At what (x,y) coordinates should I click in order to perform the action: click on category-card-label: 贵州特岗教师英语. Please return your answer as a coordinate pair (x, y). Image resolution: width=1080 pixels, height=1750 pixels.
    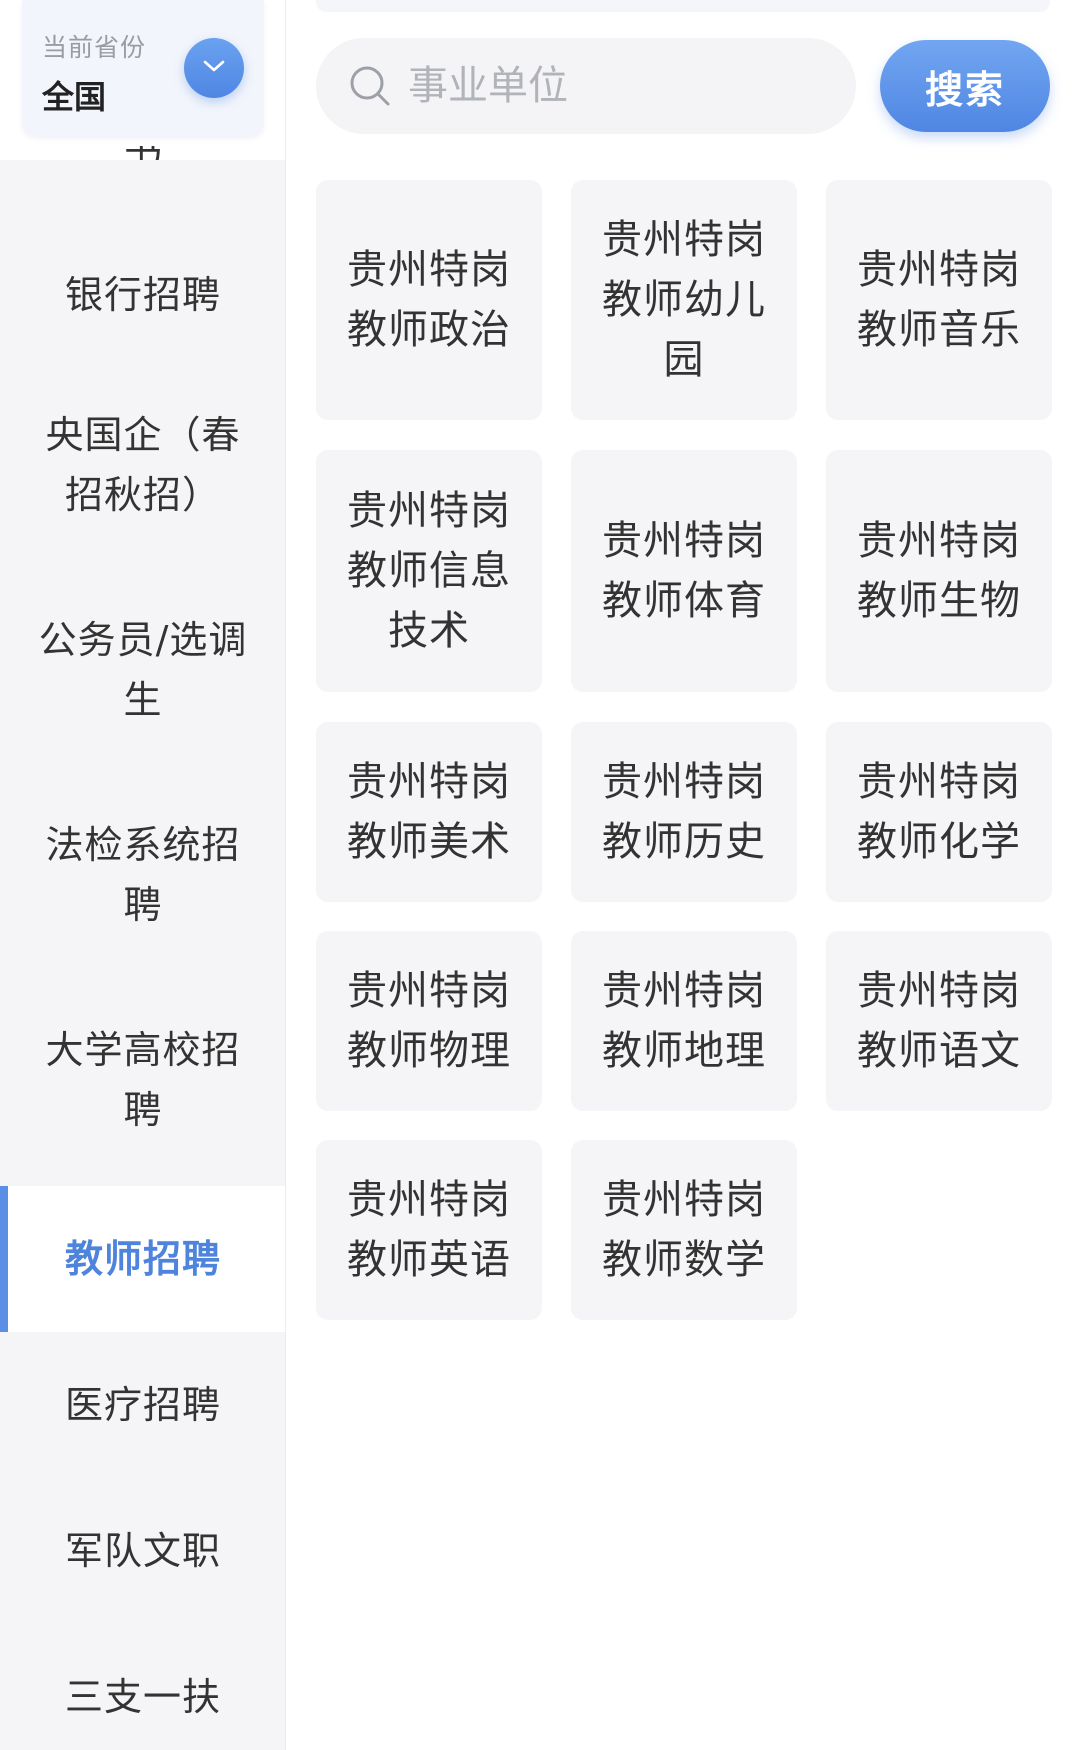
    Looking at the image, I should click on (429, 1230).